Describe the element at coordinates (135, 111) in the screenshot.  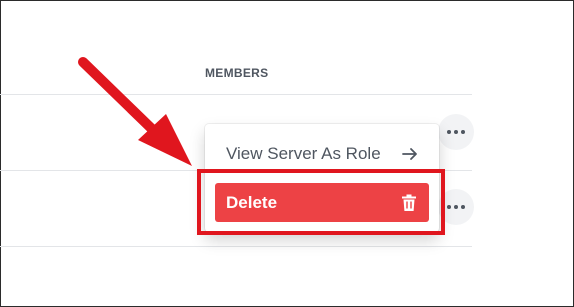
I see `annotation-arrow` at that location.